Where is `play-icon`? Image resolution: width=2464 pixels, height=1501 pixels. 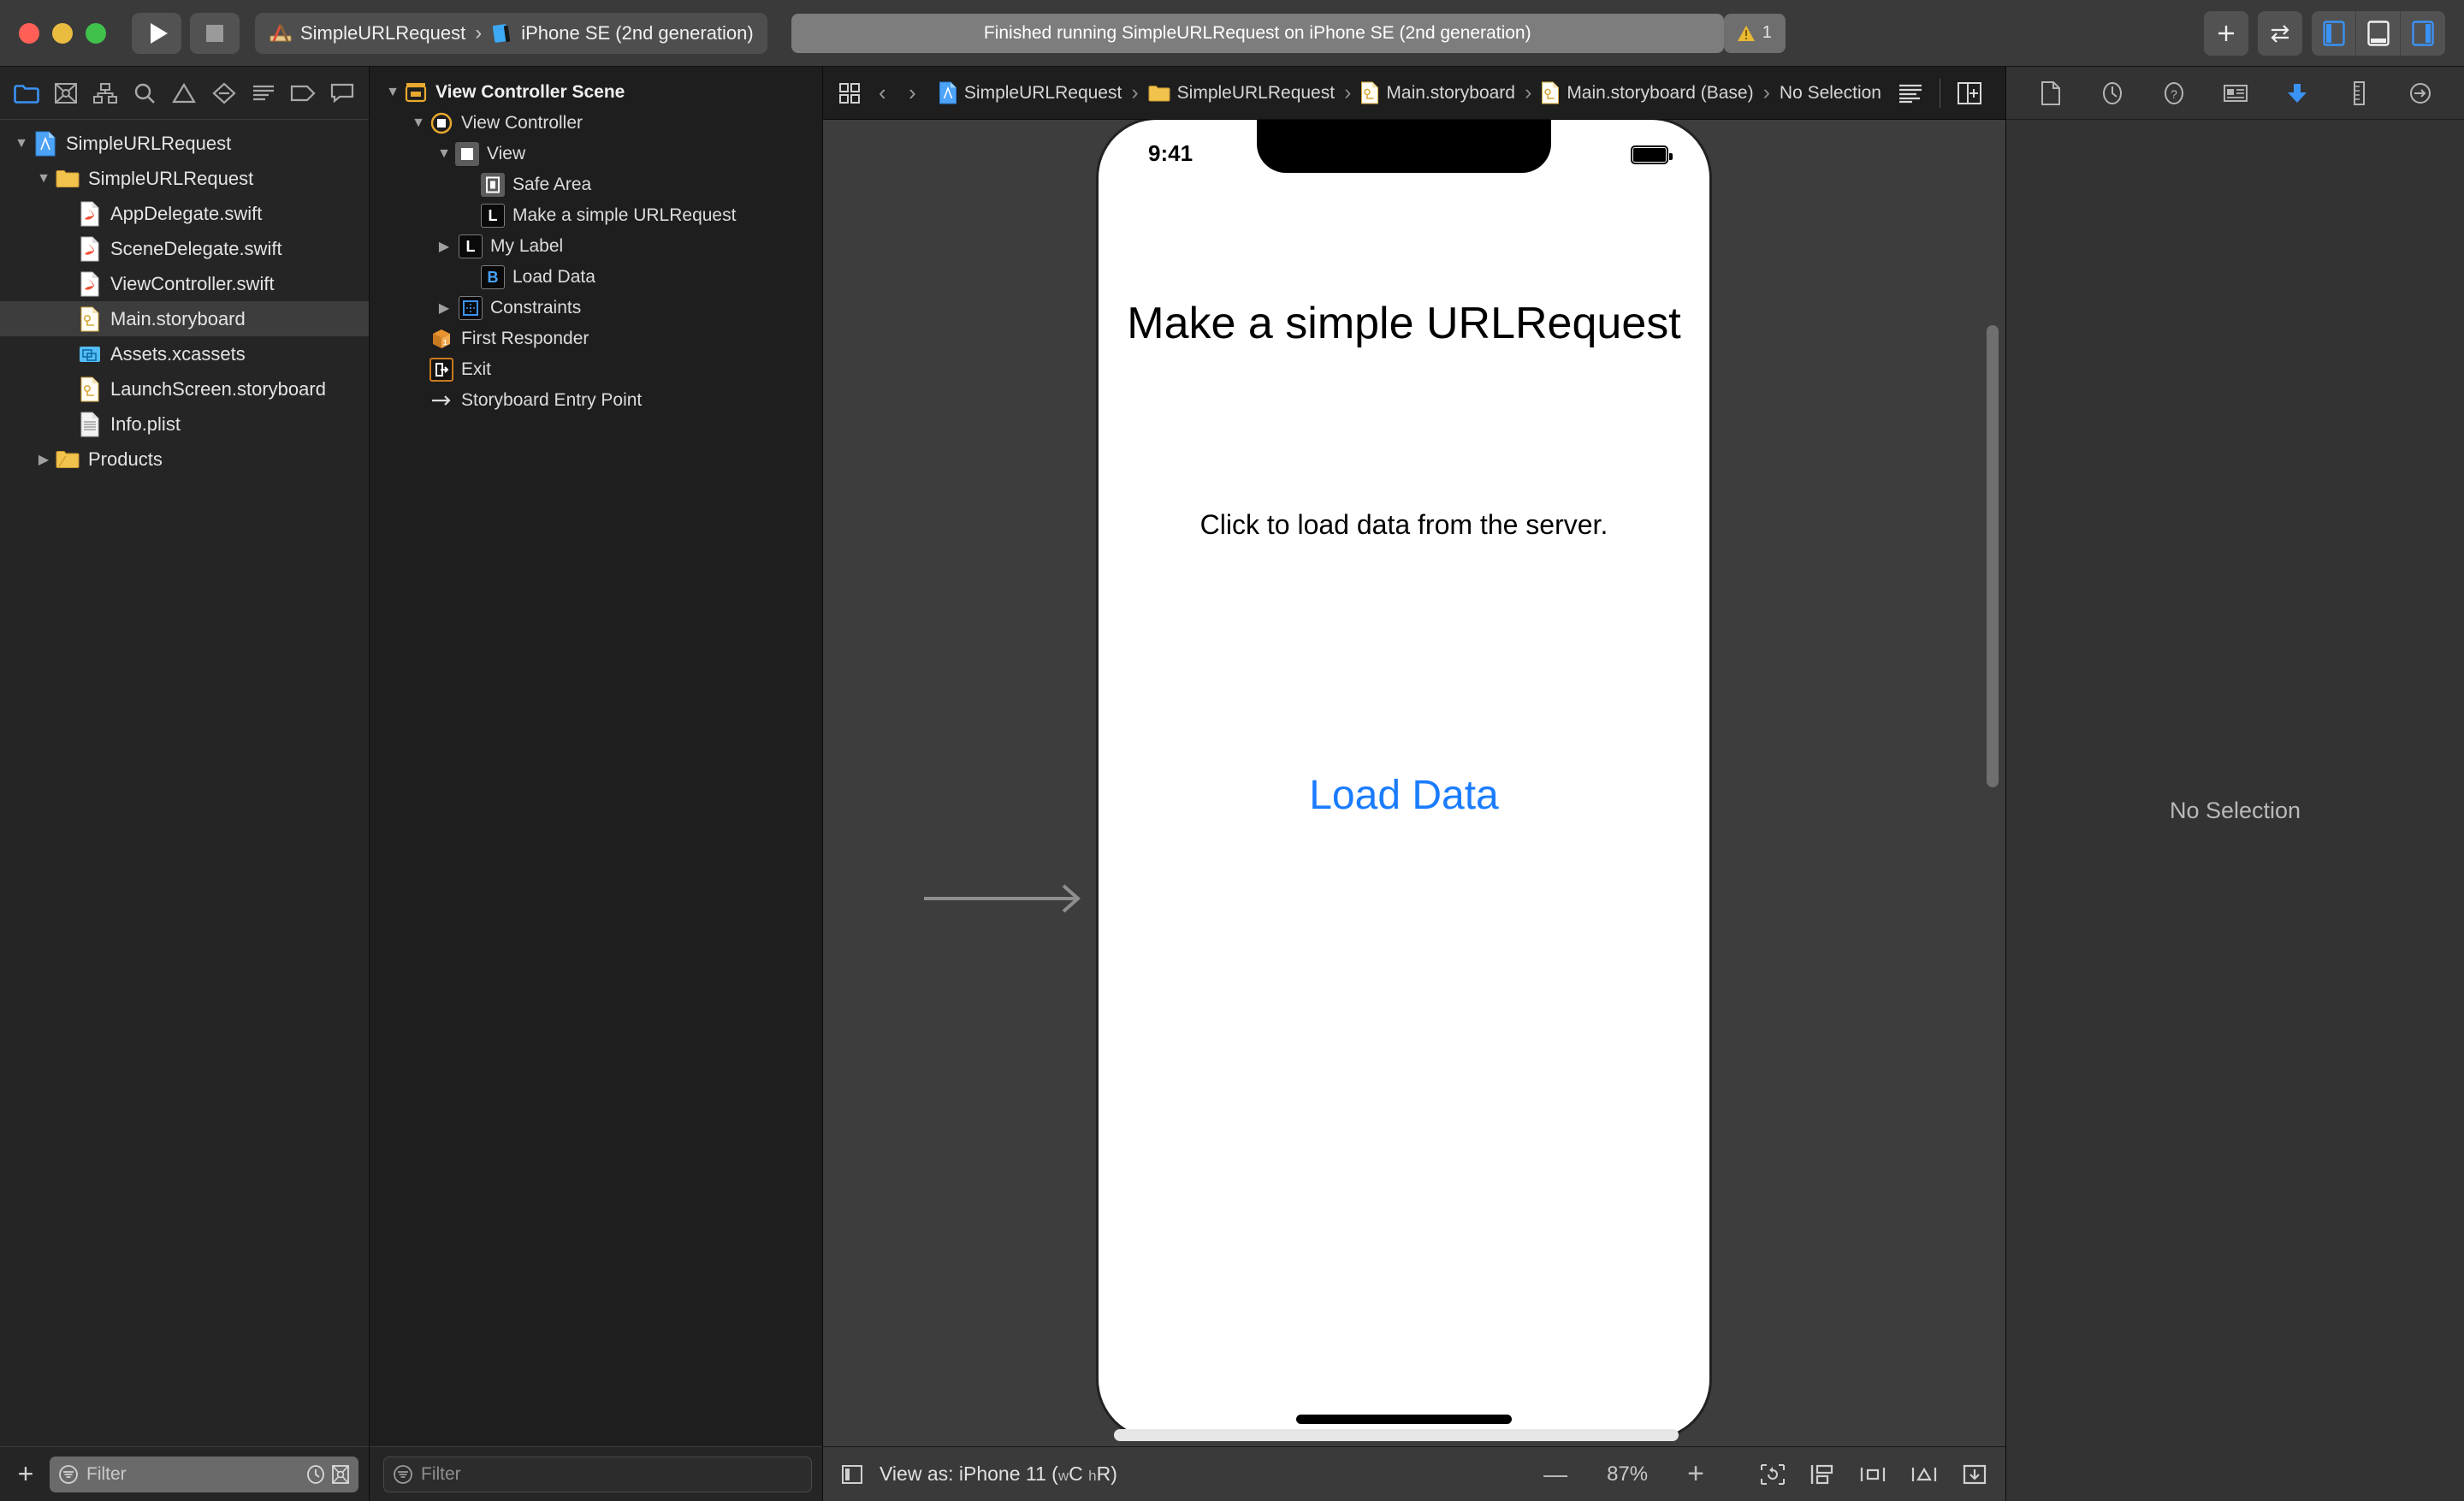
play-icon is located at coordinates (159, 33).